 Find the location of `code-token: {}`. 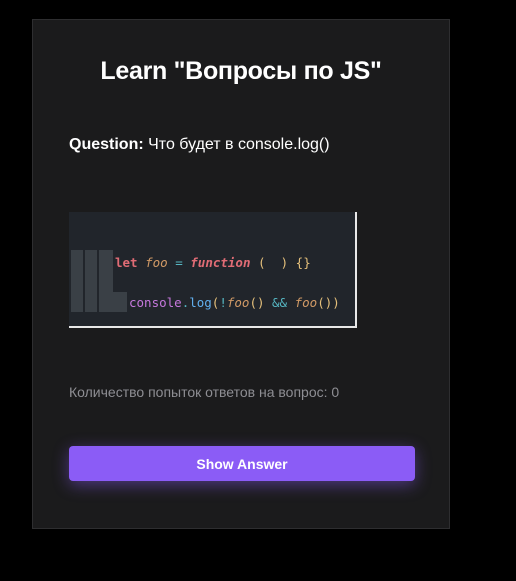

code-token: {} is located at coordinates (303, 262).